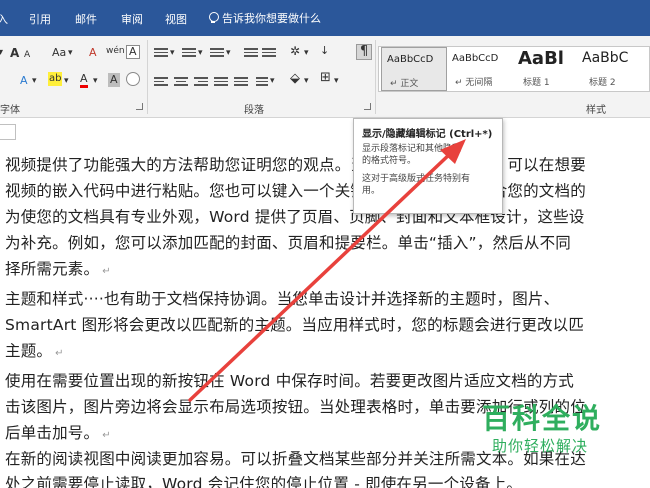 This screenshot has height=488, width=650. Describe the element at coordinates (161, 52) in the screenshot. I see `bullets-icon` at that location.